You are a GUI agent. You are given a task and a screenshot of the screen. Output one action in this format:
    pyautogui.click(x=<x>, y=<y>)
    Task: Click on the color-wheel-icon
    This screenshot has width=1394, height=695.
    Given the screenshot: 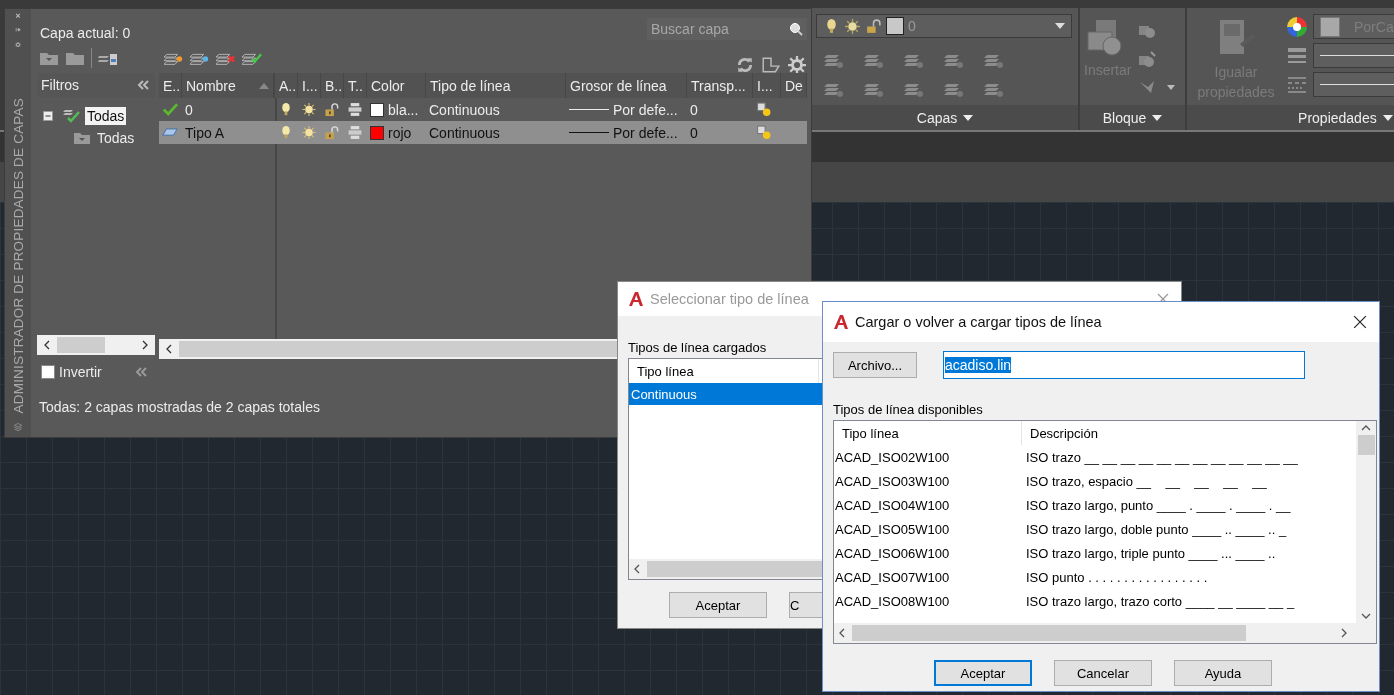 What is the action you would take?
    pyautogui.click(x=1297, y=26)
    